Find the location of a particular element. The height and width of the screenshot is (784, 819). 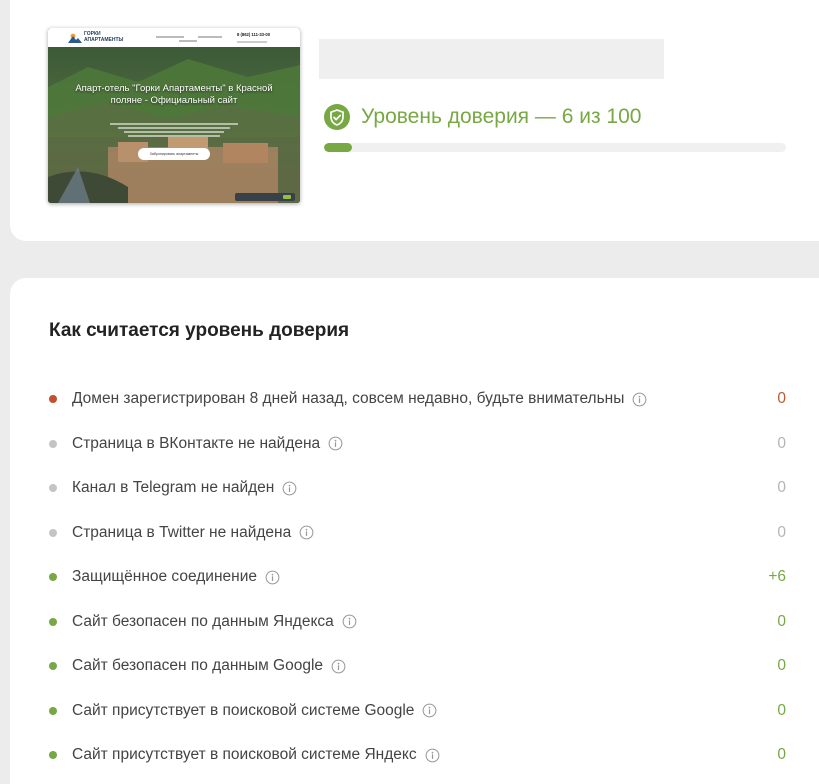

trust-level-text: Уровень доверия — 6 из 100 is located at coordinates (501, 116).